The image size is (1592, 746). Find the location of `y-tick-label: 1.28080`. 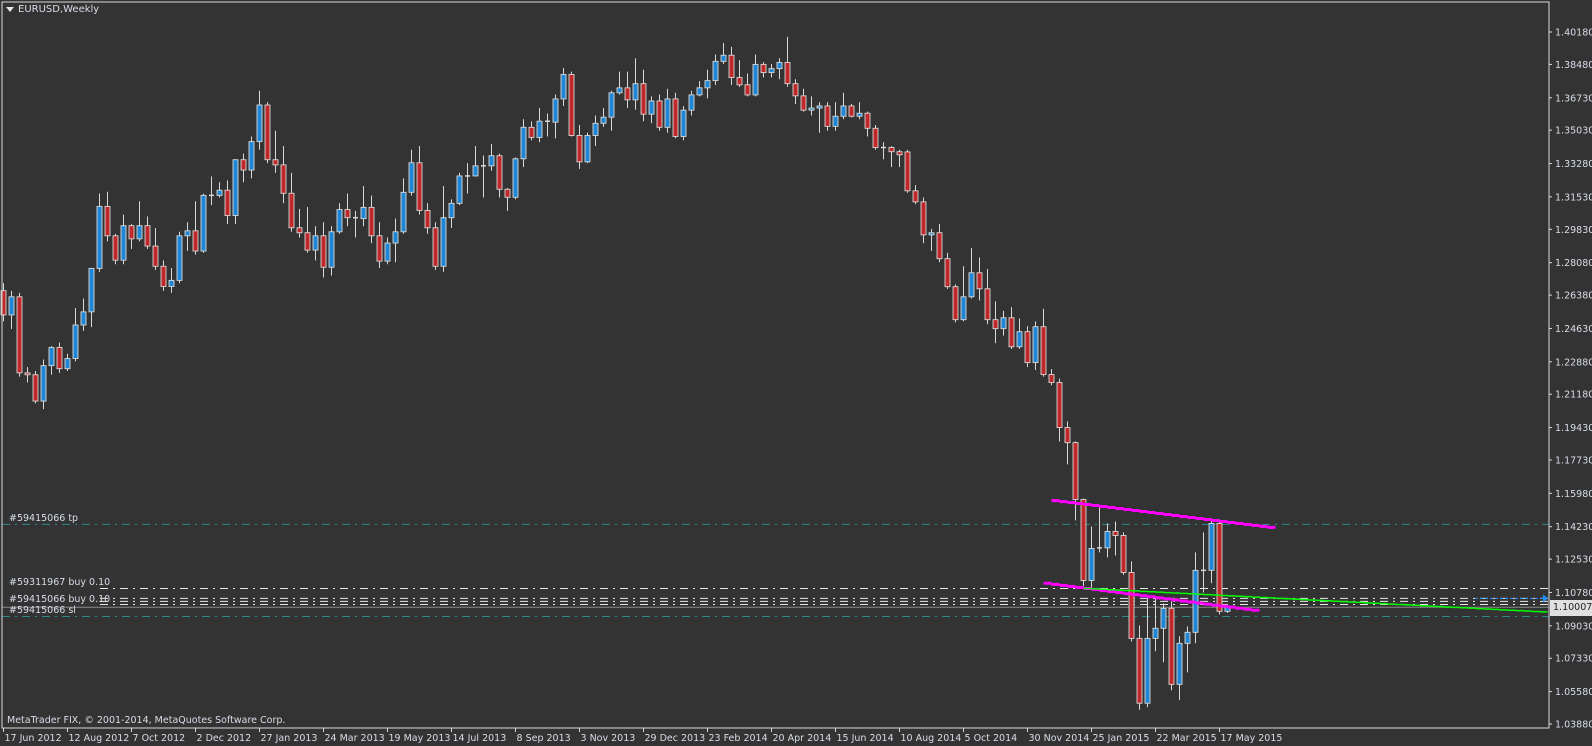

y-tick-label: 1.28080 is located at coordinates (1573, 263).